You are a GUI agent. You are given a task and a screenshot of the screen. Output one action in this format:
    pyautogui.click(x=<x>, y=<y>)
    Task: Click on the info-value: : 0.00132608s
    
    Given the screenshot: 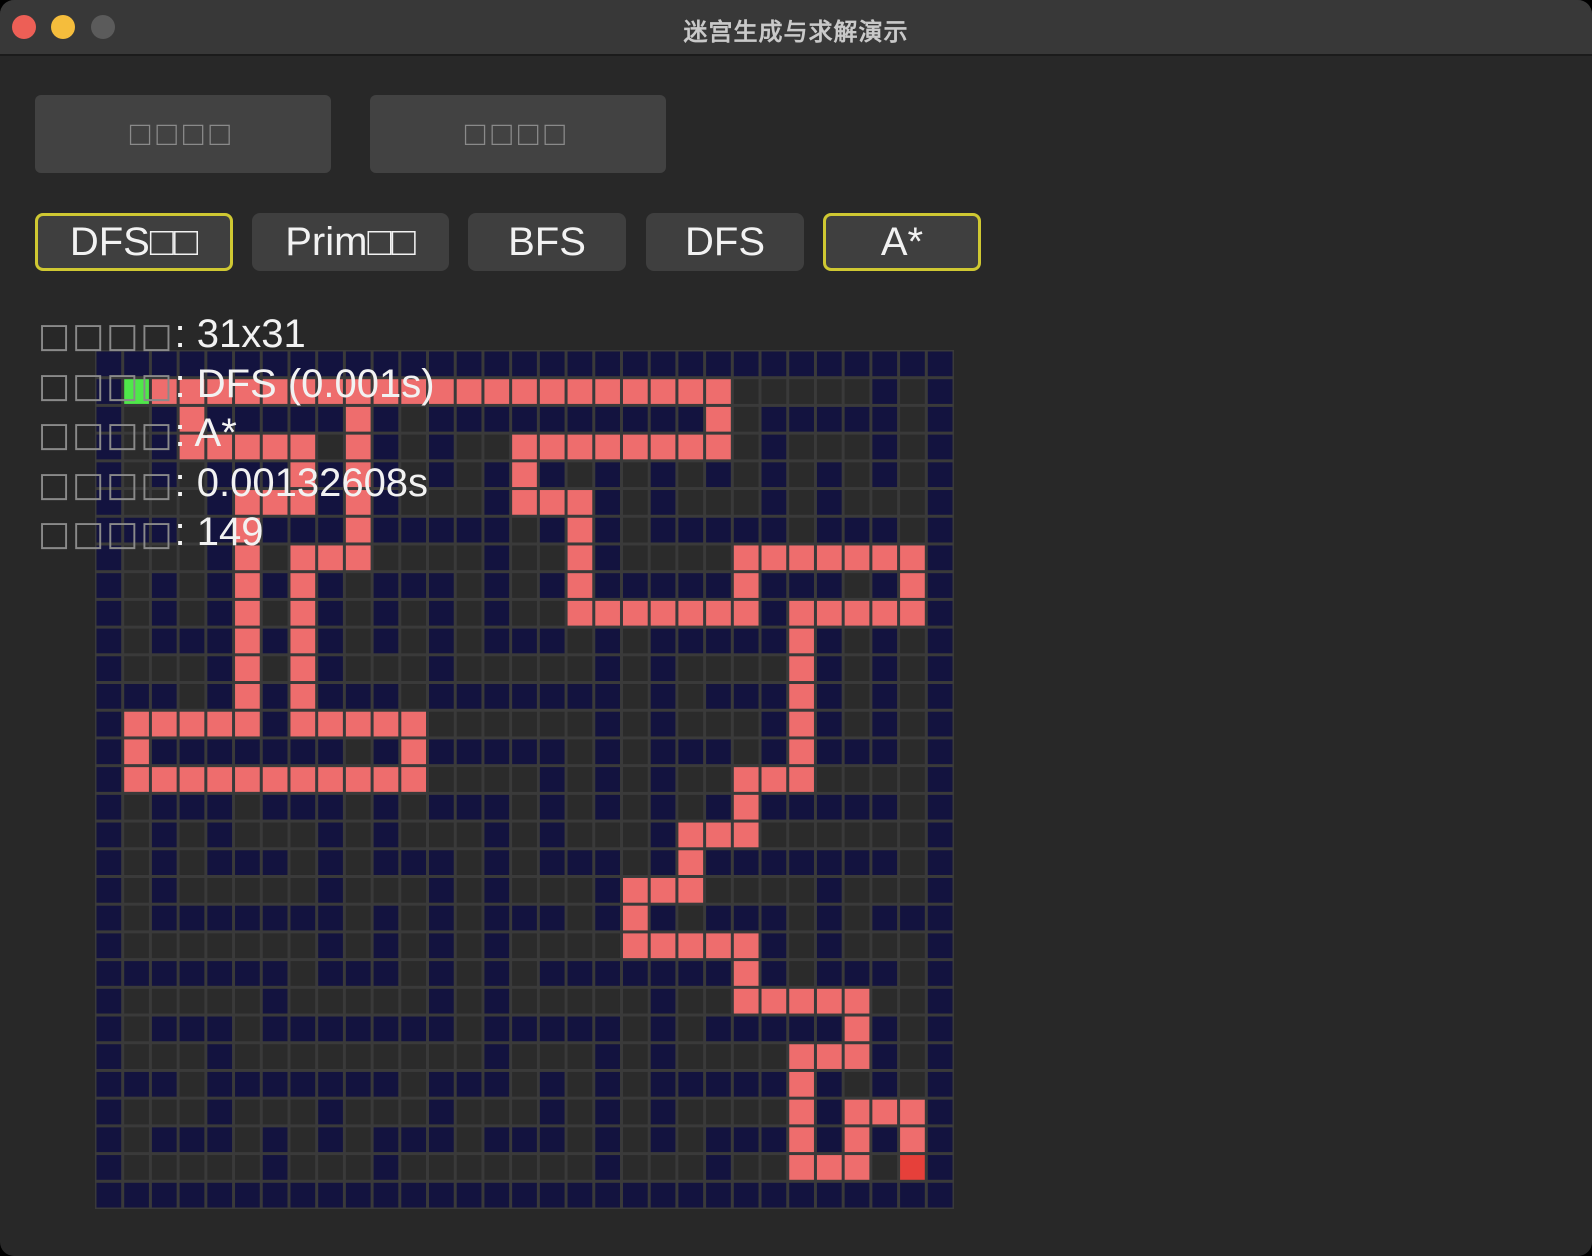 What is the action you would take?
    pyautogui.click(x=301, y=483)
    